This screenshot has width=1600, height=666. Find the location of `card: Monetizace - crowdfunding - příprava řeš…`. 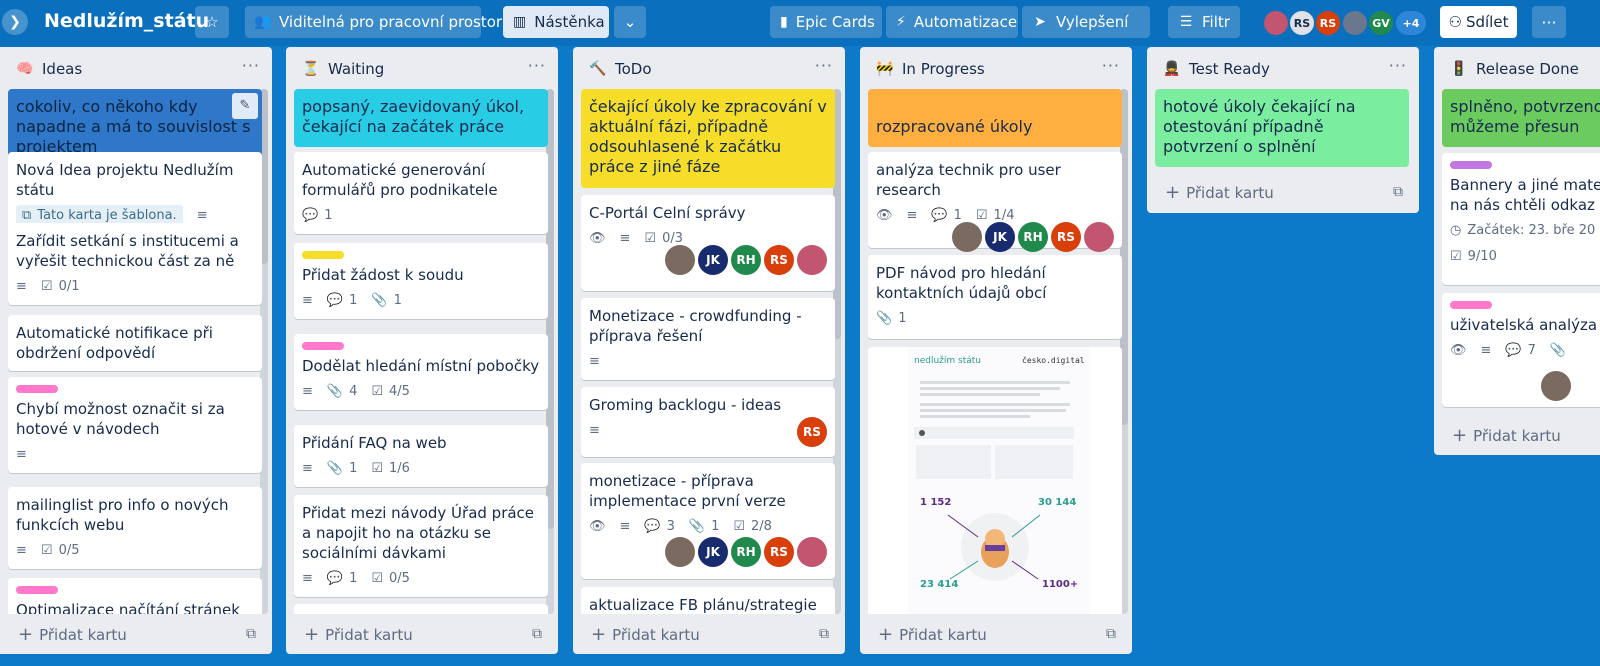

card: Monetizace - crowdfunding - příprava řeš… is located at coordinates (708, 339).